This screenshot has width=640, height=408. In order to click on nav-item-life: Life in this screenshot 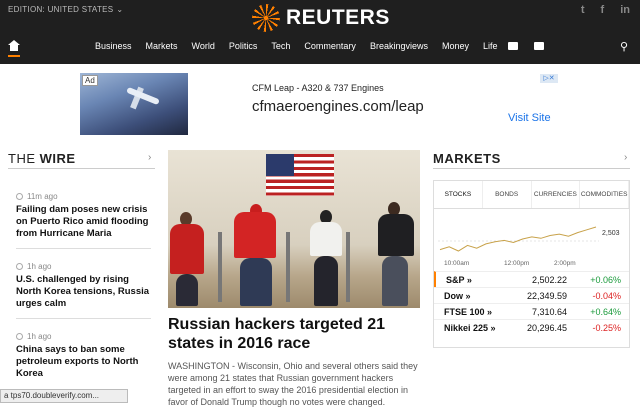, I will do `click(490, 46)`.